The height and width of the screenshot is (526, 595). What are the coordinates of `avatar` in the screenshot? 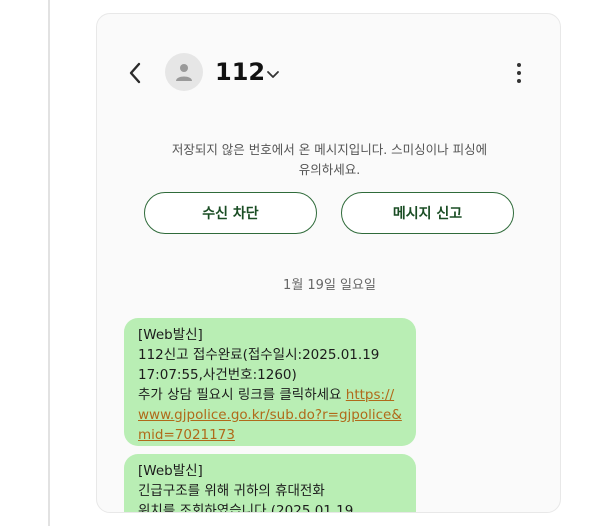 It's located at (184, 72).